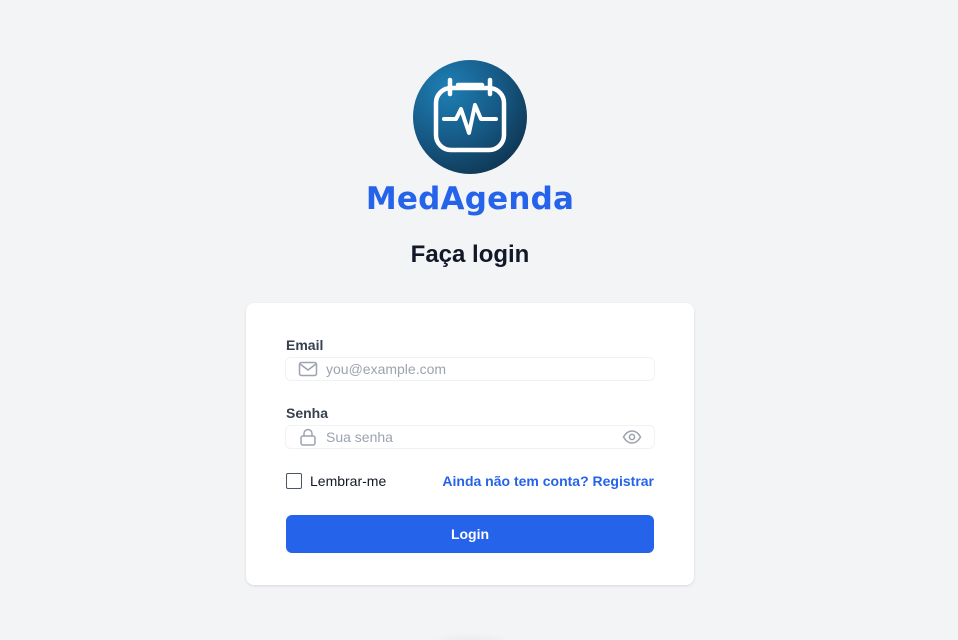  Describe the element at coordinates (548, 481) in the screenshot. I see `register-link: Ainda não tem conta? Registrar` at that location.